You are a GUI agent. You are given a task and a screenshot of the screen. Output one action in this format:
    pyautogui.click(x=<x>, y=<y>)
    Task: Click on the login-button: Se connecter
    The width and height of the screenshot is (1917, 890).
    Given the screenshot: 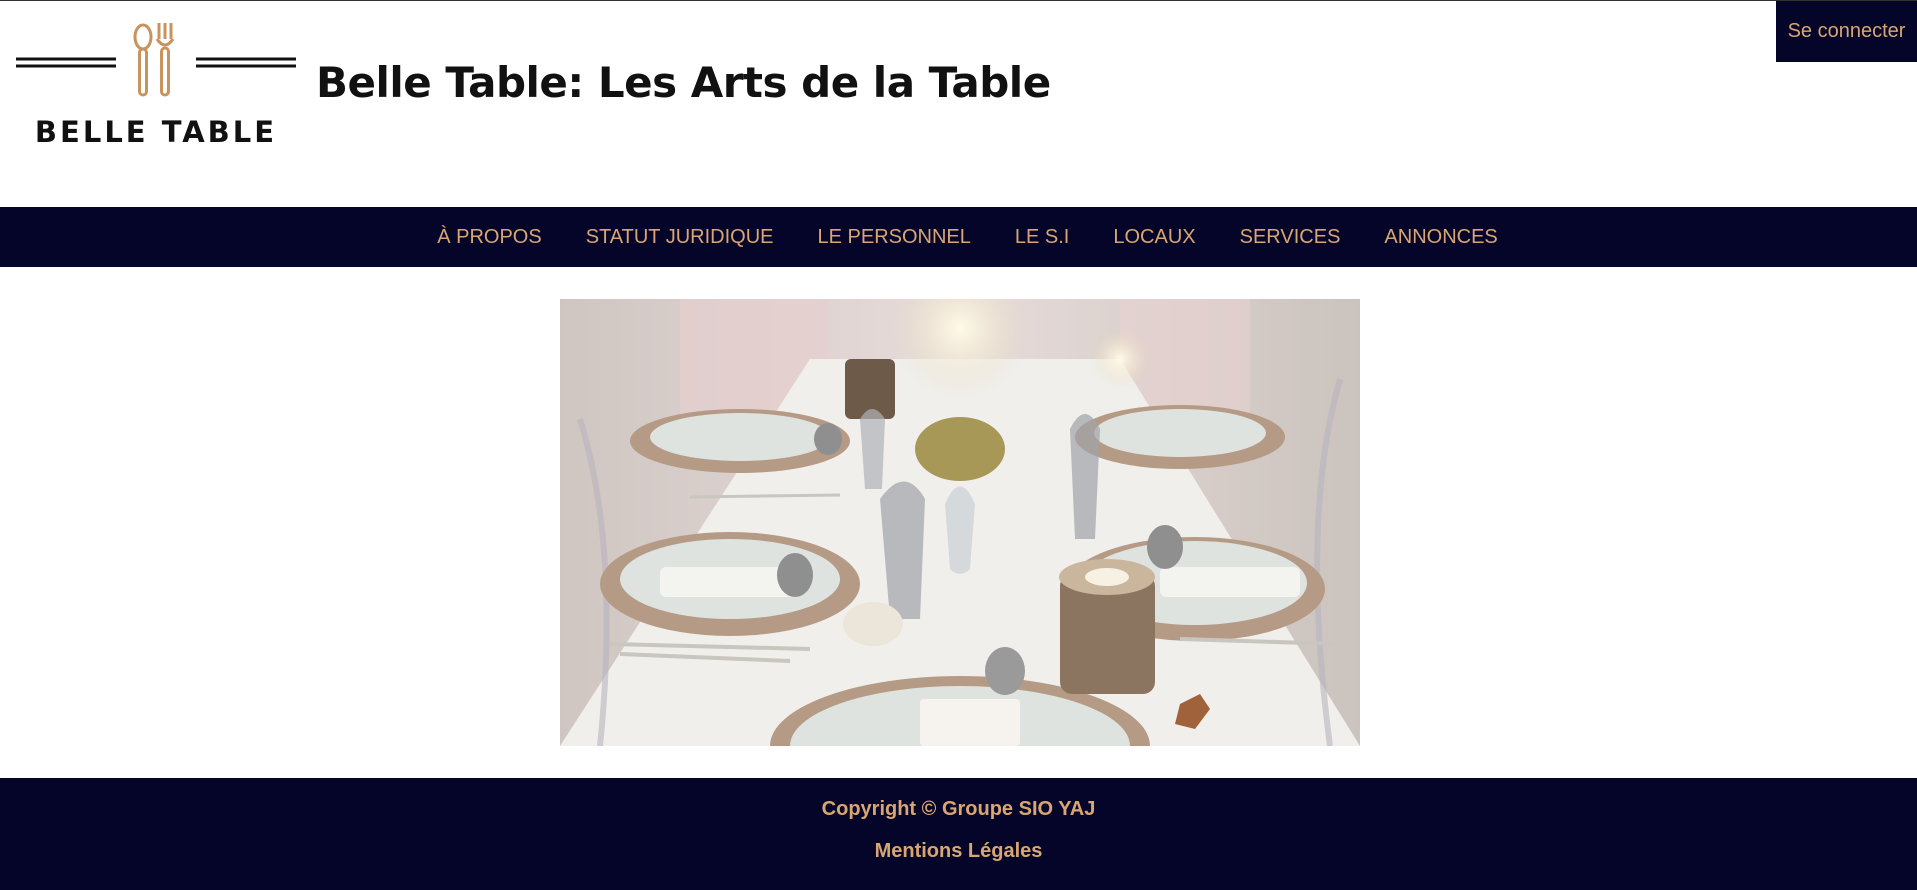 What is the action you would take?
    pyautogui.click(x=1846, y=31)
    